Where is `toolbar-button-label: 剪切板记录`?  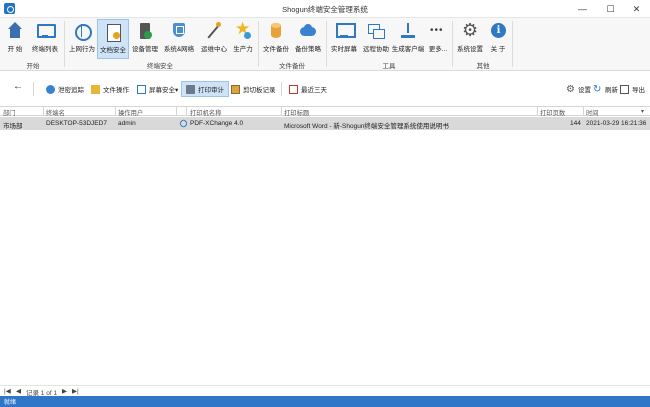
toolbar-button-label: 剪切板记录 is located at coordinates (259, 90).